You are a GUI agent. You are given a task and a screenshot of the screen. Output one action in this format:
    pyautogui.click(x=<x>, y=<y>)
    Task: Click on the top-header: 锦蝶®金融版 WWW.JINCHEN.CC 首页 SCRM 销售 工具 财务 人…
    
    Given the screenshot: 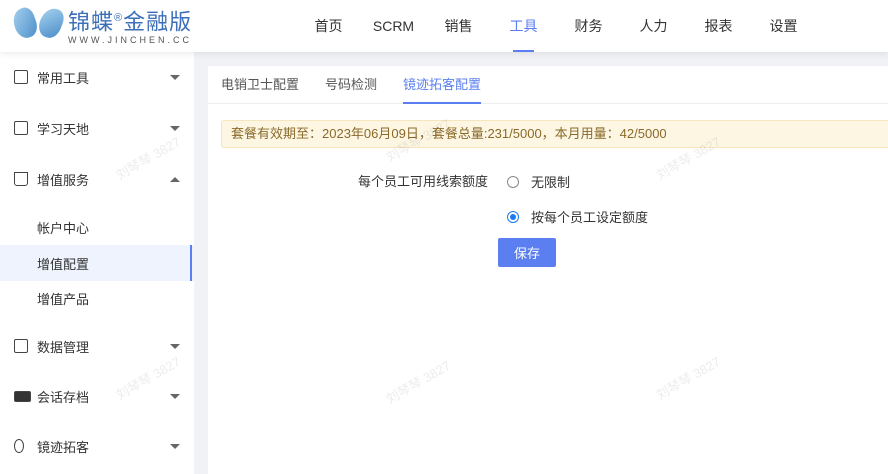 What is the action you would take?
    pyautogui.click(x=444, y=26)
    